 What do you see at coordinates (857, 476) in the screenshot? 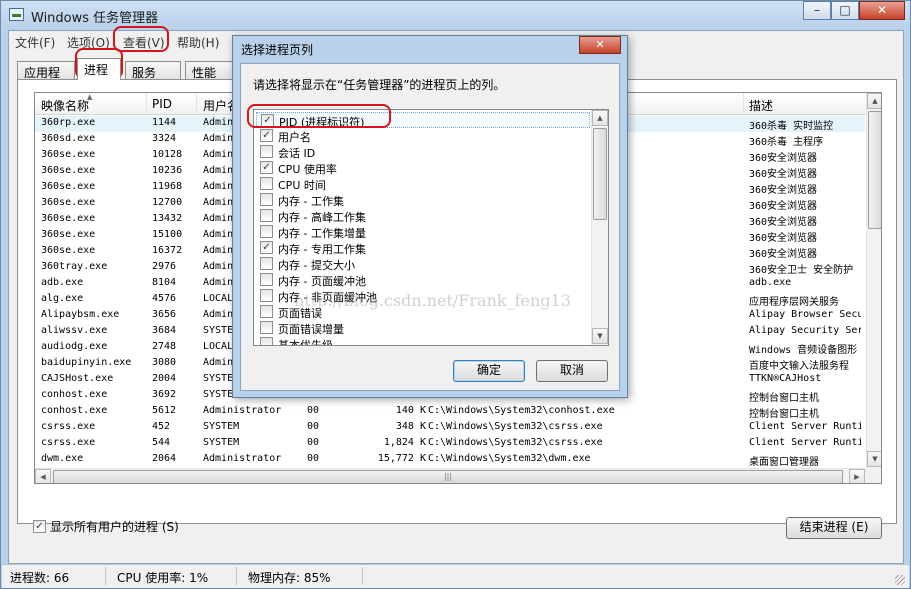
I see `scroll-right-icon: ▶` at bounding box center [857, 476].